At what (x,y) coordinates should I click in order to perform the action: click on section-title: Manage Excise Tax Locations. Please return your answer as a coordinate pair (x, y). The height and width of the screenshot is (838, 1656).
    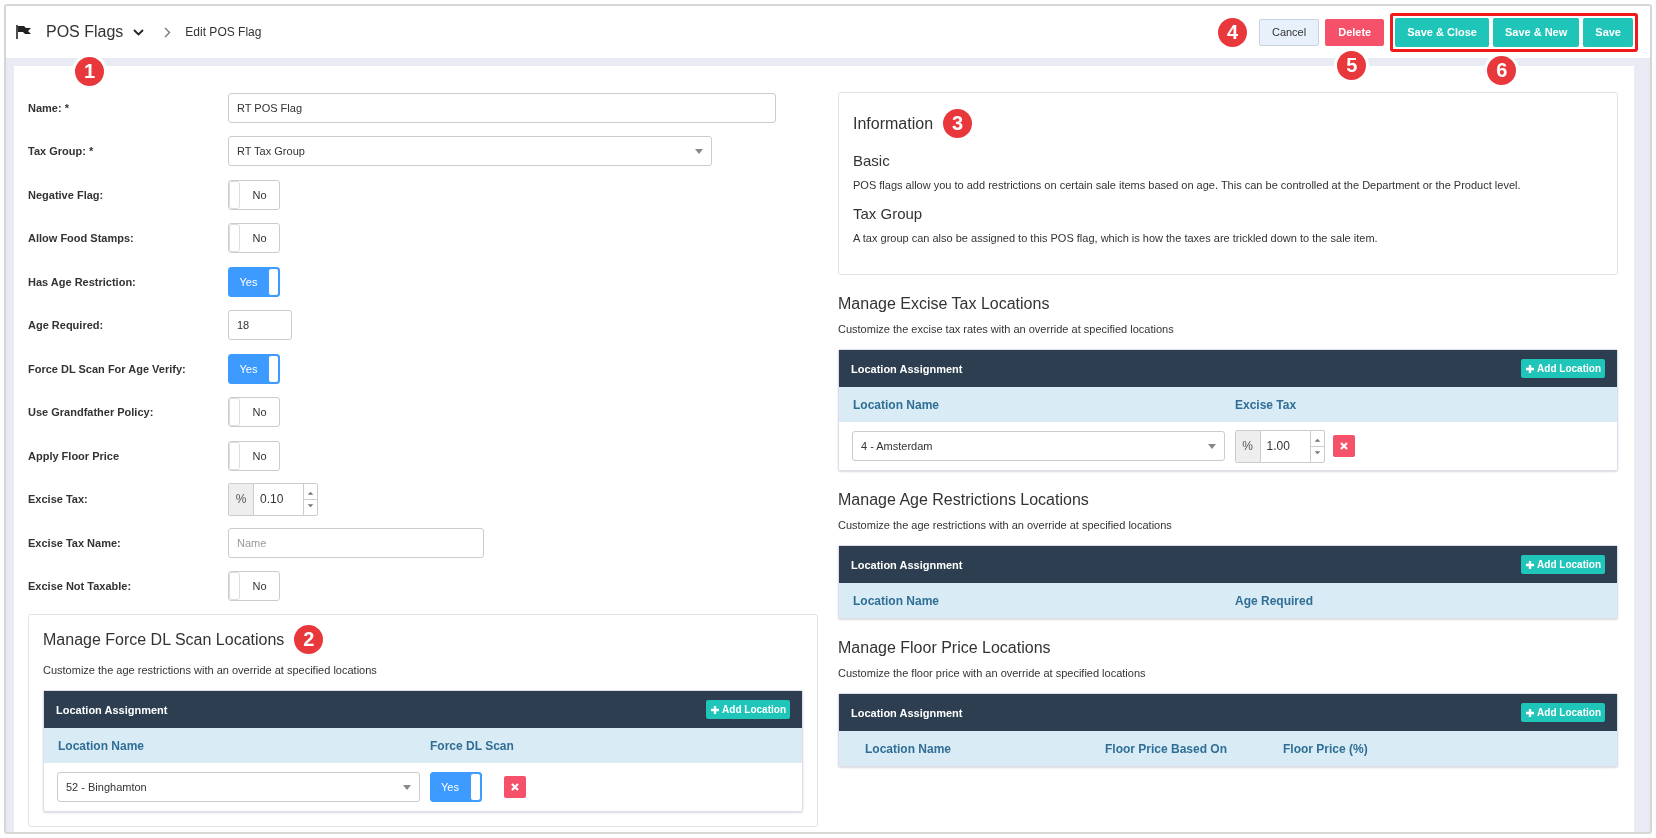
    Looking at the image, I should click on (944, 304).